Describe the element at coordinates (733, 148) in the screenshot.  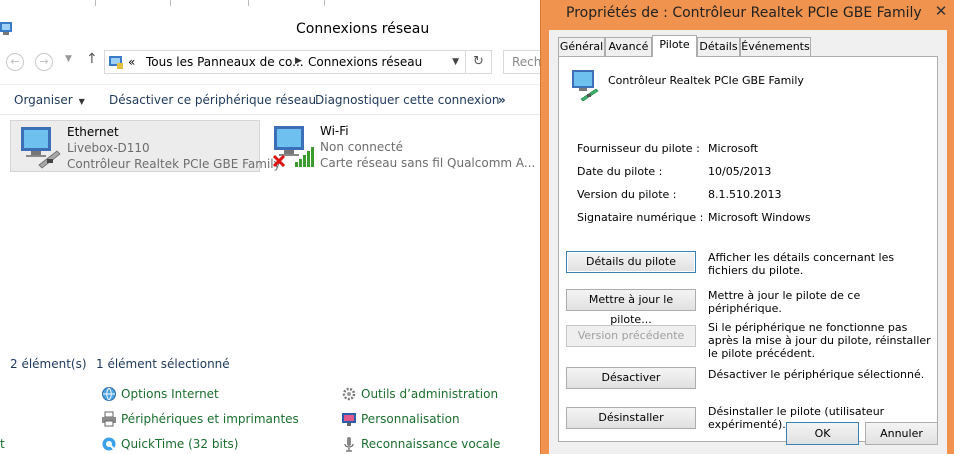
I see `driver-provider-value: Microsoft` at that location.